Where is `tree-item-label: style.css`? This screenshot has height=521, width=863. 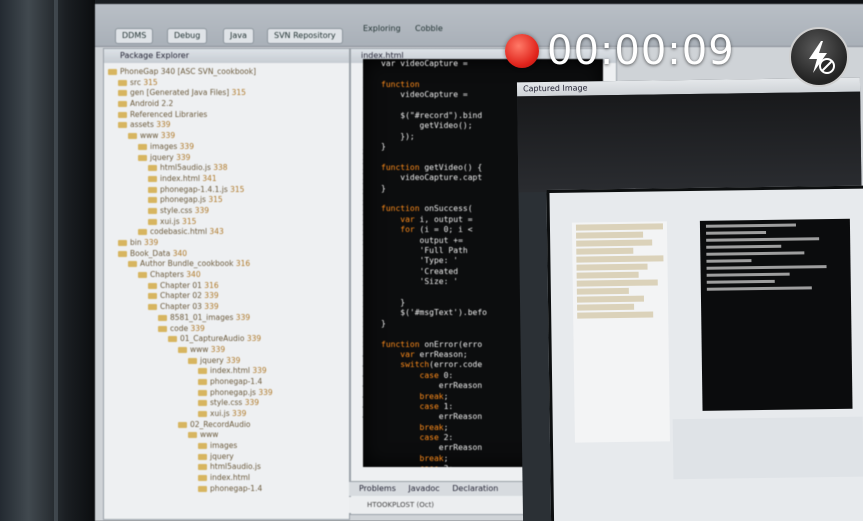 tree-item-label: style.css is located at coordinates (177, 210).